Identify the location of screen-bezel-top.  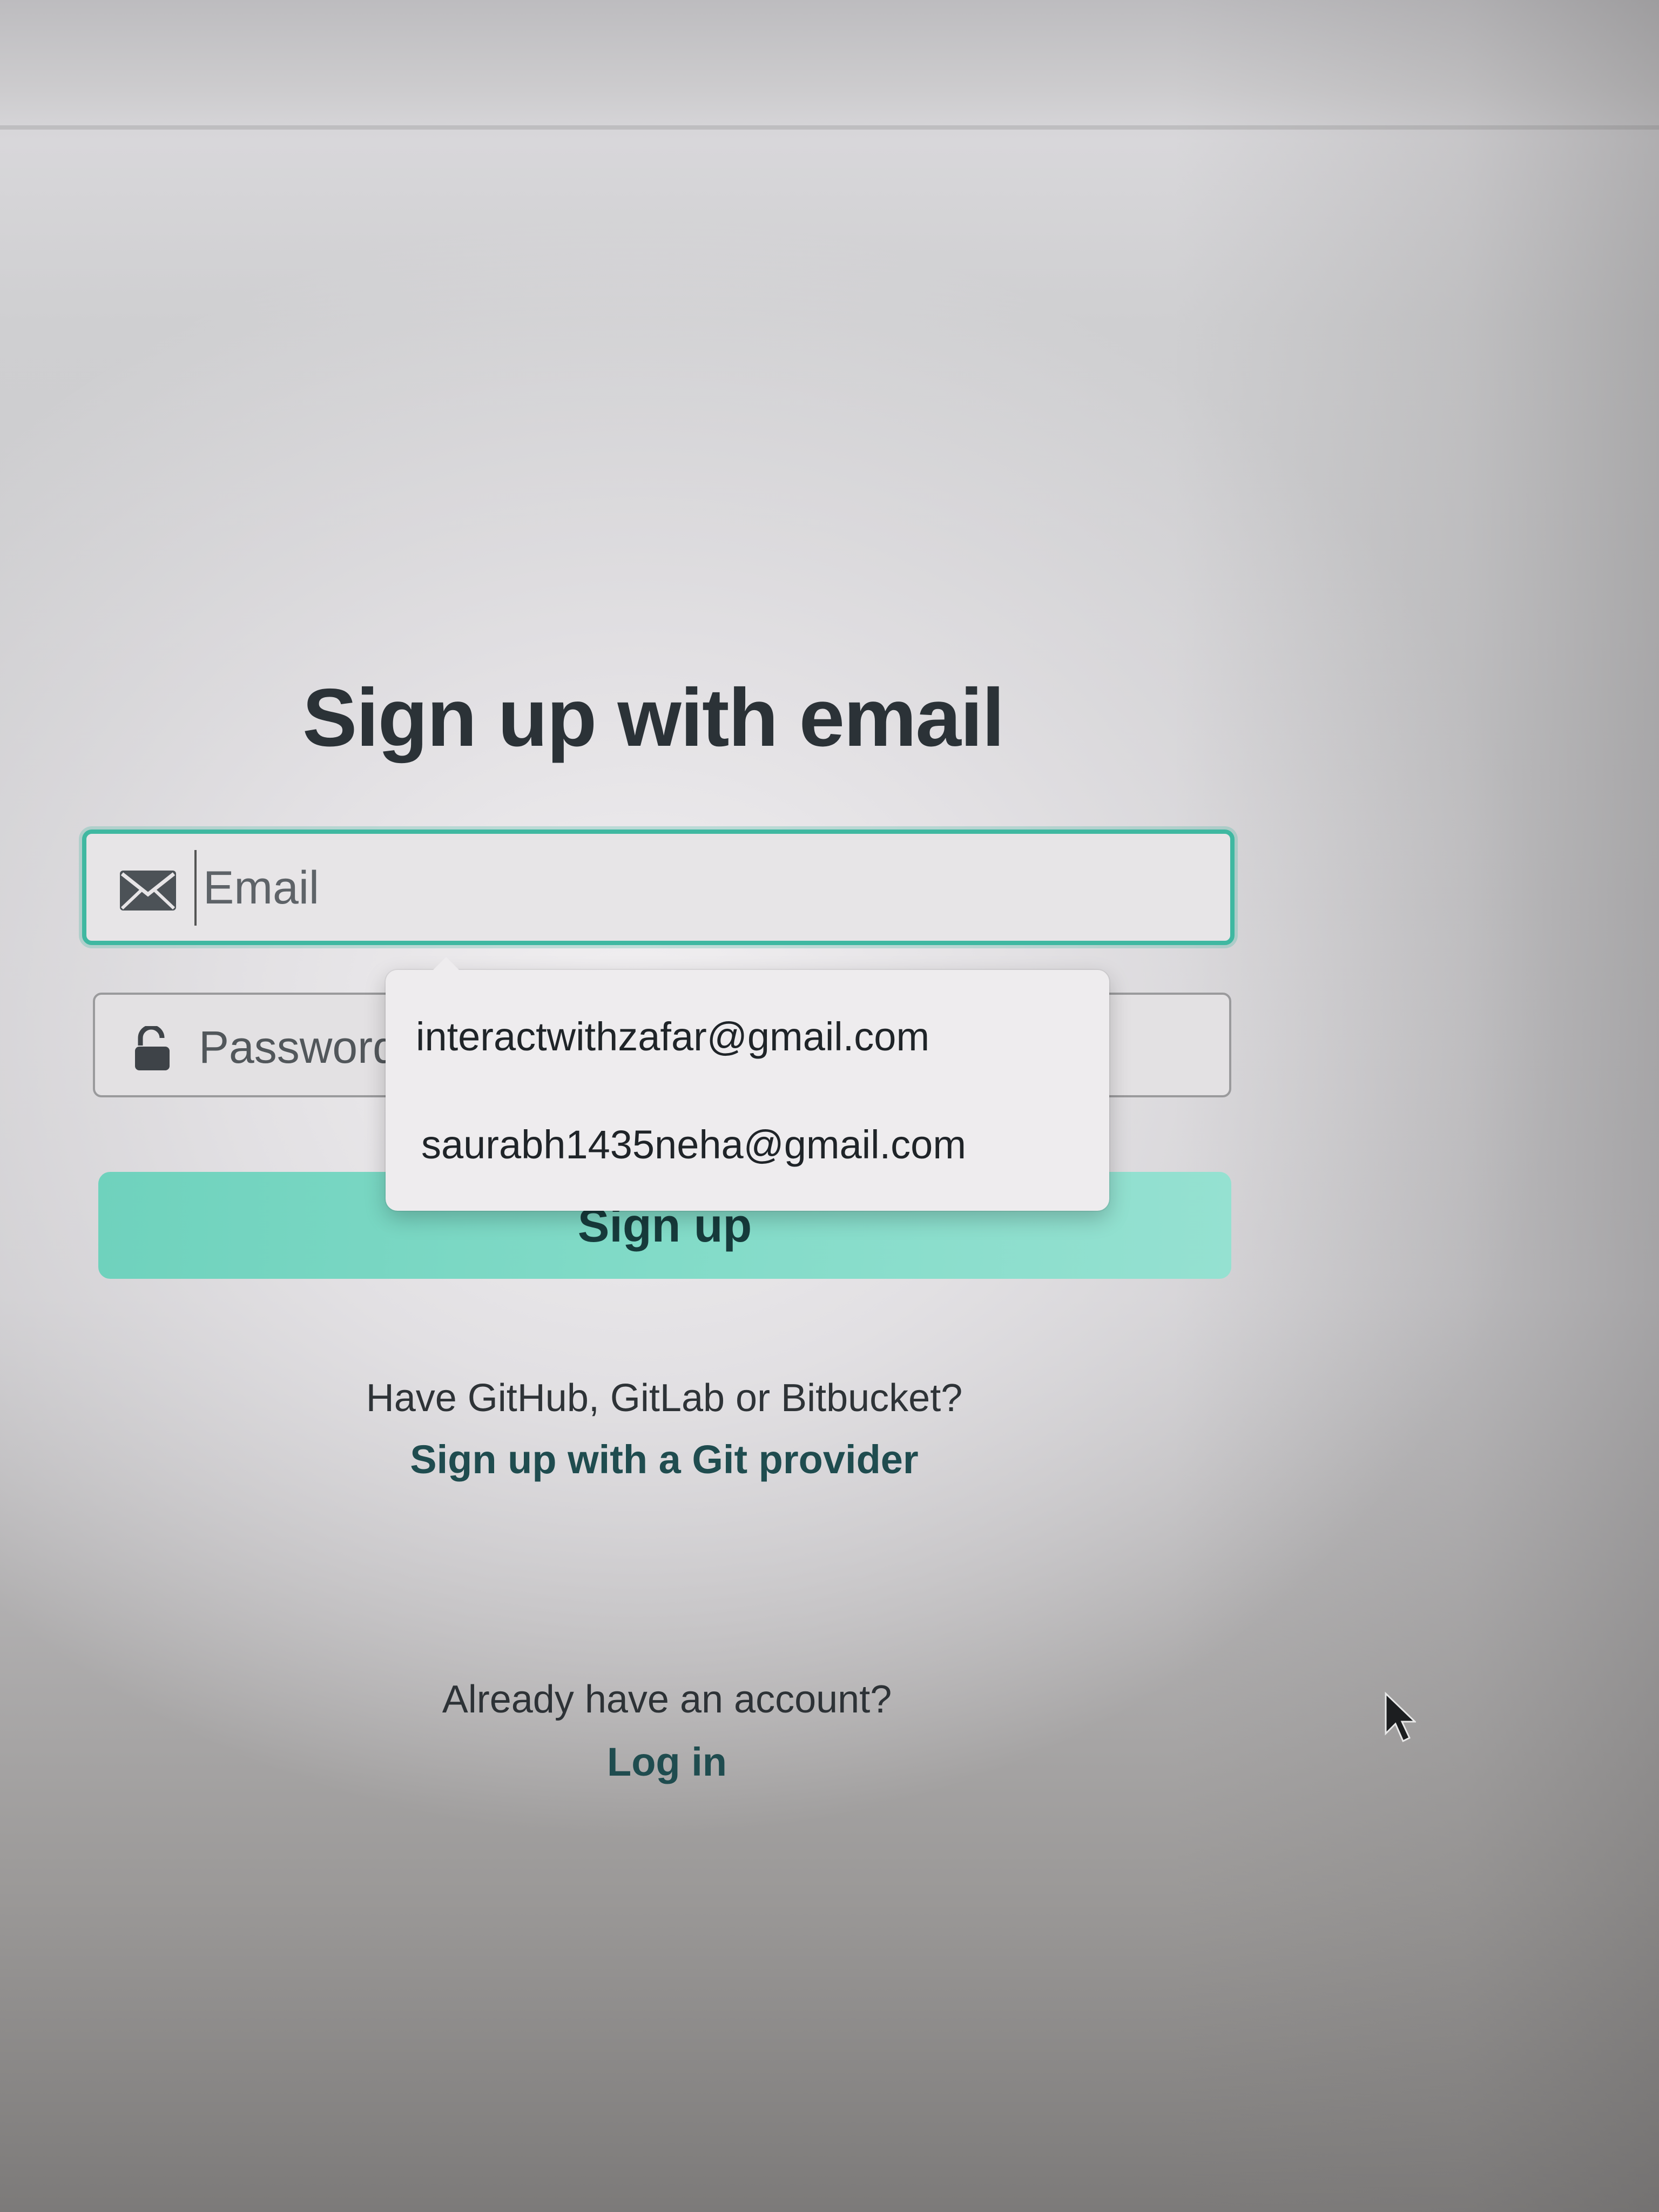
(829, 65).